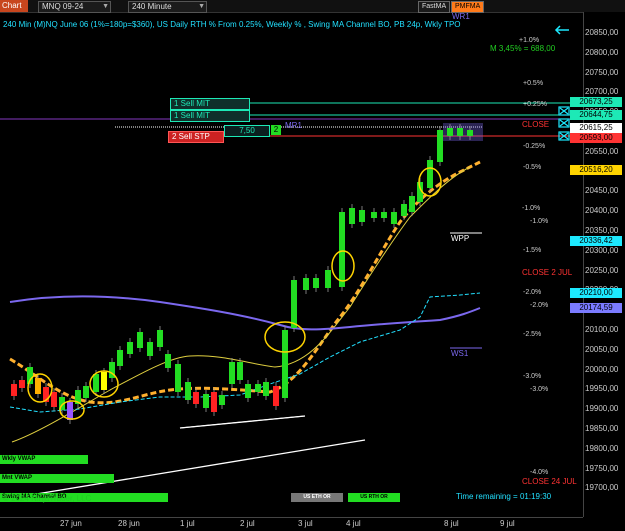 The image size is (625, 531). Describe the element at coordinates (247, 523) in the screenshot. I see `time-tick: 2 jul` at that location.